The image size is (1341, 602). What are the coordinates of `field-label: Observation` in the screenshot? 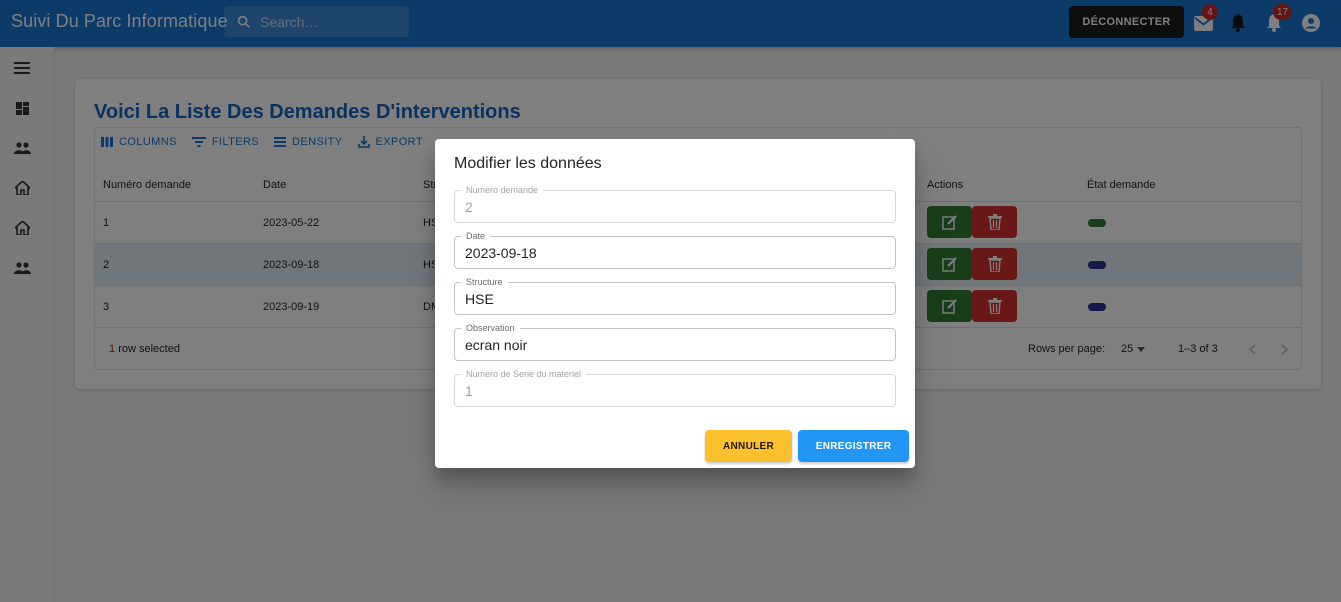 It's located at (490, 328).